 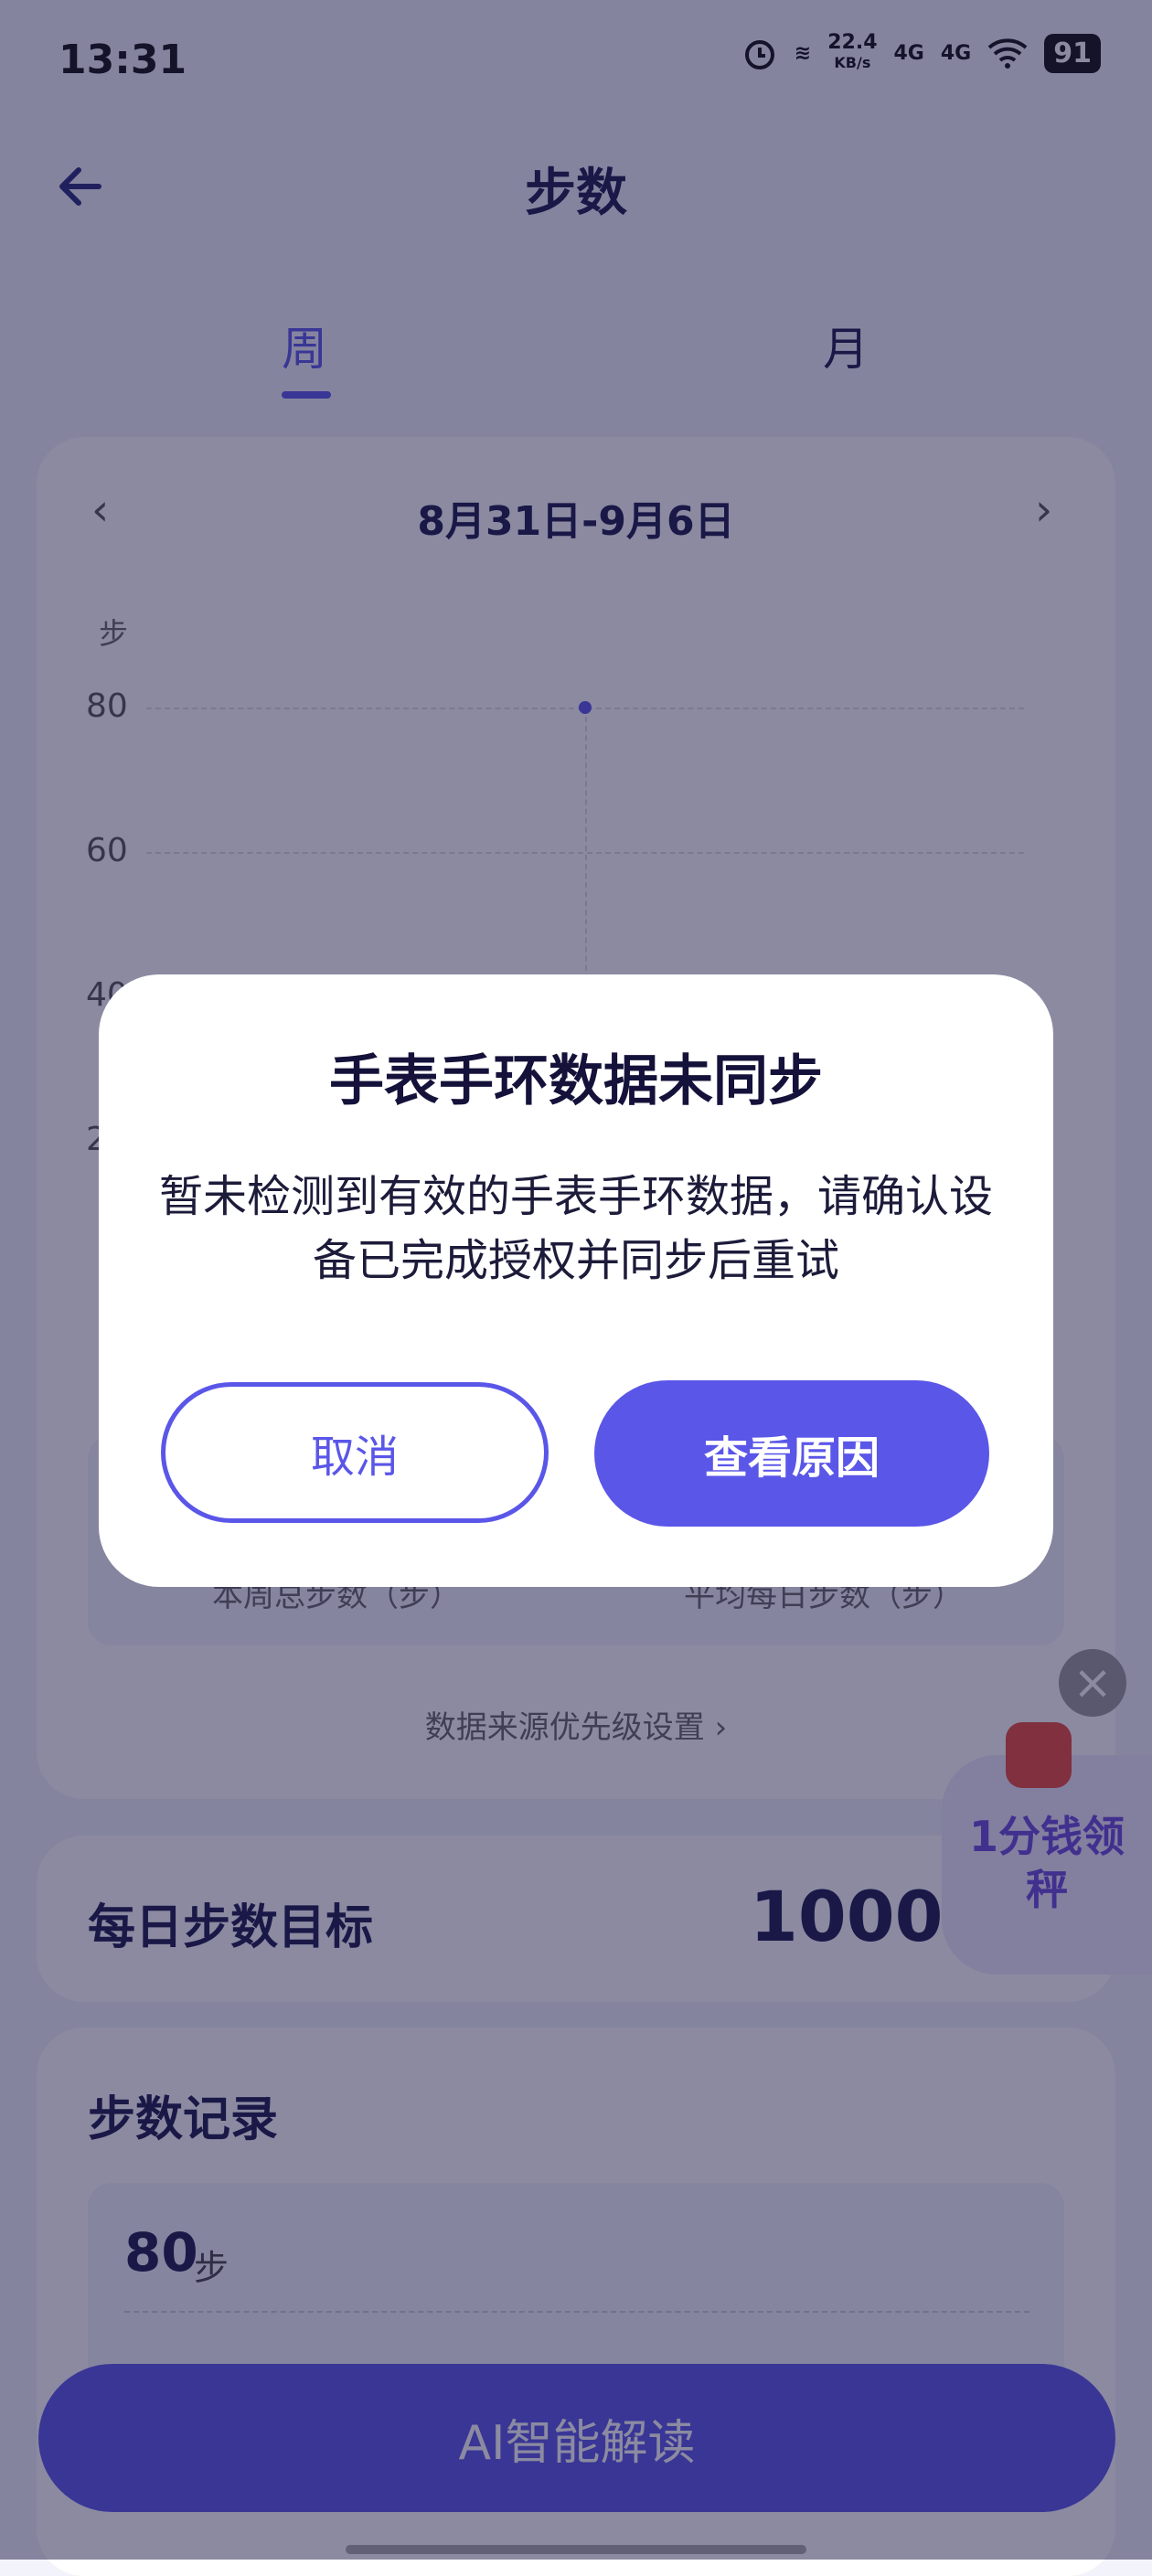 What do you see at coordinates (791, 1453) in the screenshot?
I see `view-reason-button: 查看原因` at bounding box center [791, 1453].